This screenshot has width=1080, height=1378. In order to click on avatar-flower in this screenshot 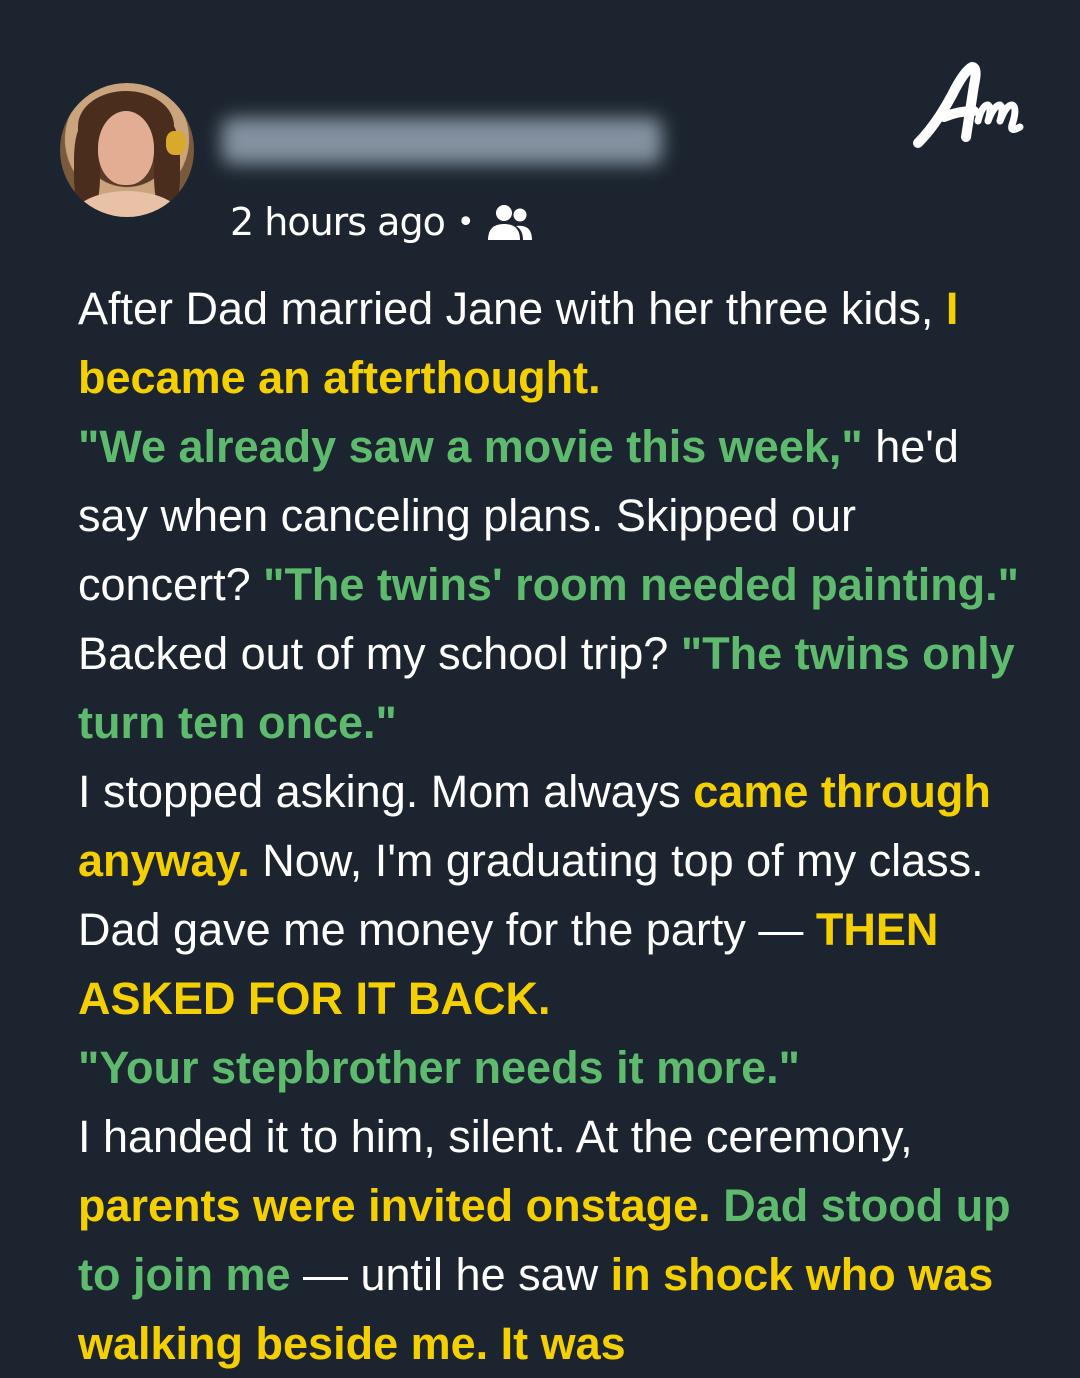, I will do `click(176, 143)`.